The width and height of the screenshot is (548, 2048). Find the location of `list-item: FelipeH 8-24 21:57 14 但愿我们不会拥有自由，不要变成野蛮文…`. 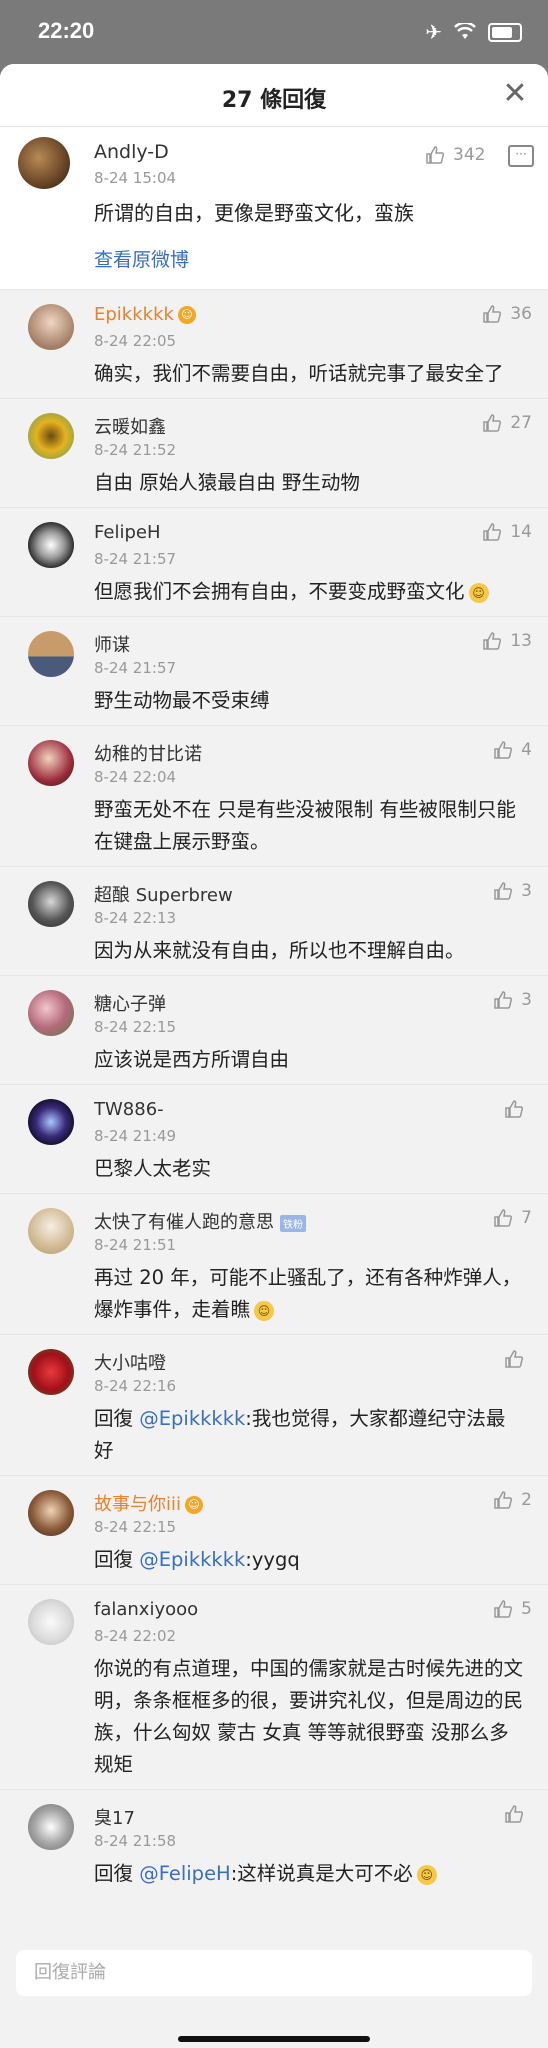

list-item: FelipeH 8-24 21:57 14 但愿我们不会拥有自由，不要变成野蛮文… is located at coordinates (274, 562).